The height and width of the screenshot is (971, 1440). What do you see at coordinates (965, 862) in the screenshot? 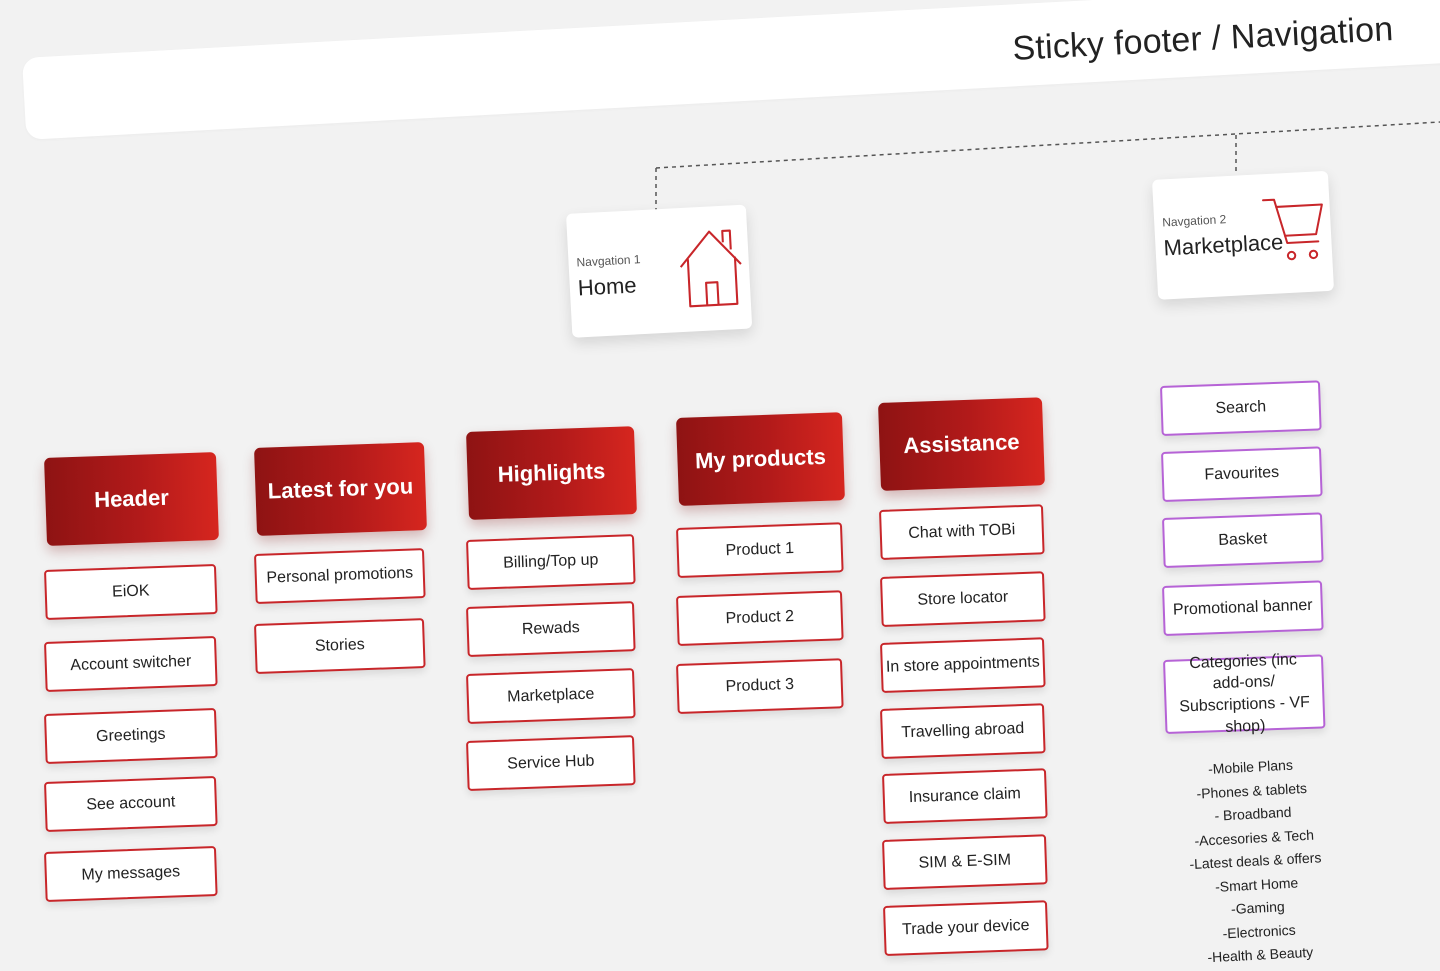
I see `item-sim-e-sim: SIM & E-SIM` at bounding box center [965, 862].